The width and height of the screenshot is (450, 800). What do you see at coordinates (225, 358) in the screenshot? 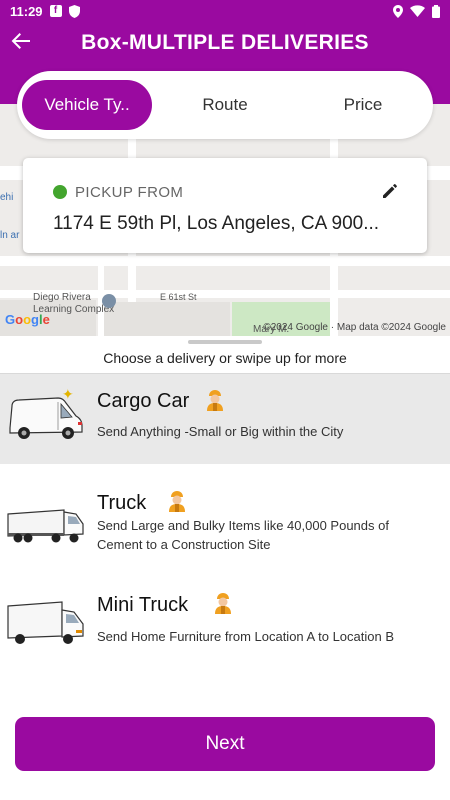
I see `sheet-hint: Choose a delivery or swipe up for more` at bounding box center [225, 358].